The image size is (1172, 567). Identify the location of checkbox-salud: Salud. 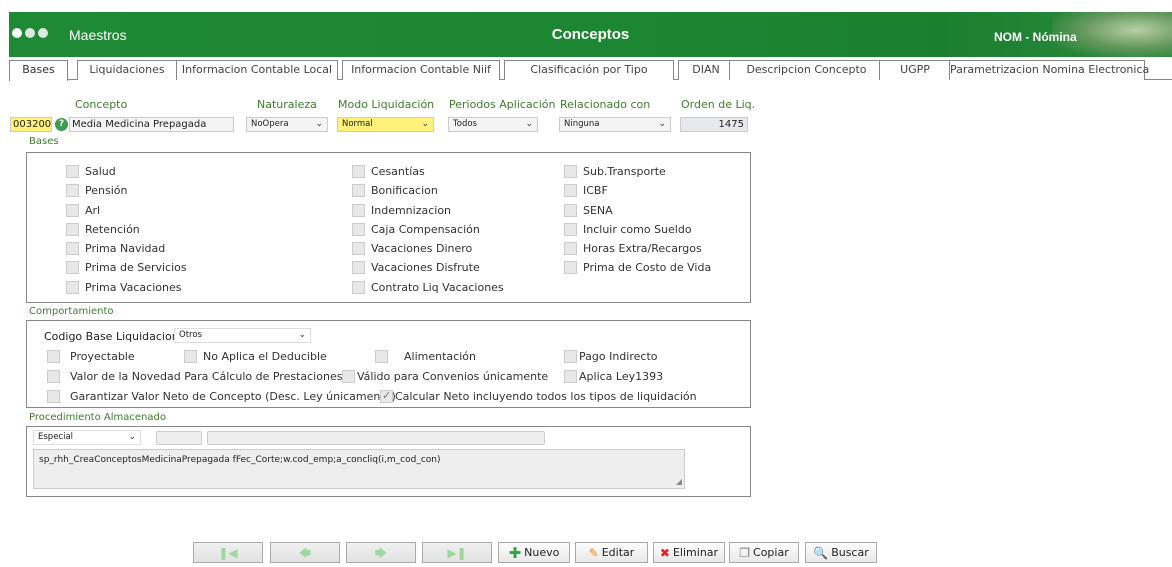
(91, 171).